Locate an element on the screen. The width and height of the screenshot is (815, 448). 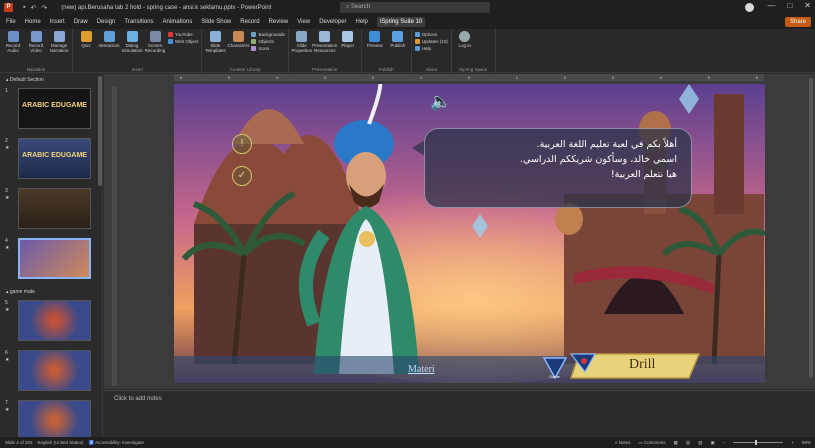
quiz-button: Quiz is located at coordinates (86, 39).